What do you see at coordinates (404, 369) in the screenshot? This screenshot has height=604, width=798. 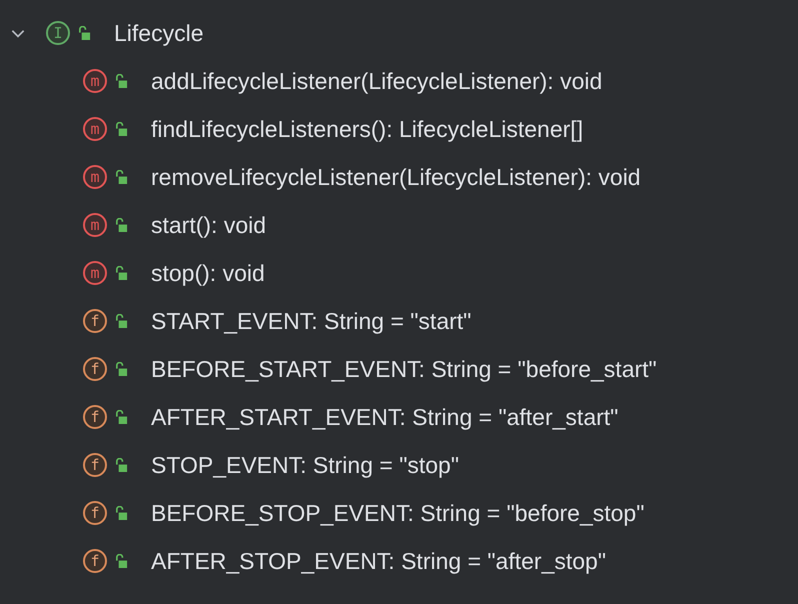 I see `tree-item: BEFORE_START_EVENT: String = "before_start"` at bounding box center [404, 369].